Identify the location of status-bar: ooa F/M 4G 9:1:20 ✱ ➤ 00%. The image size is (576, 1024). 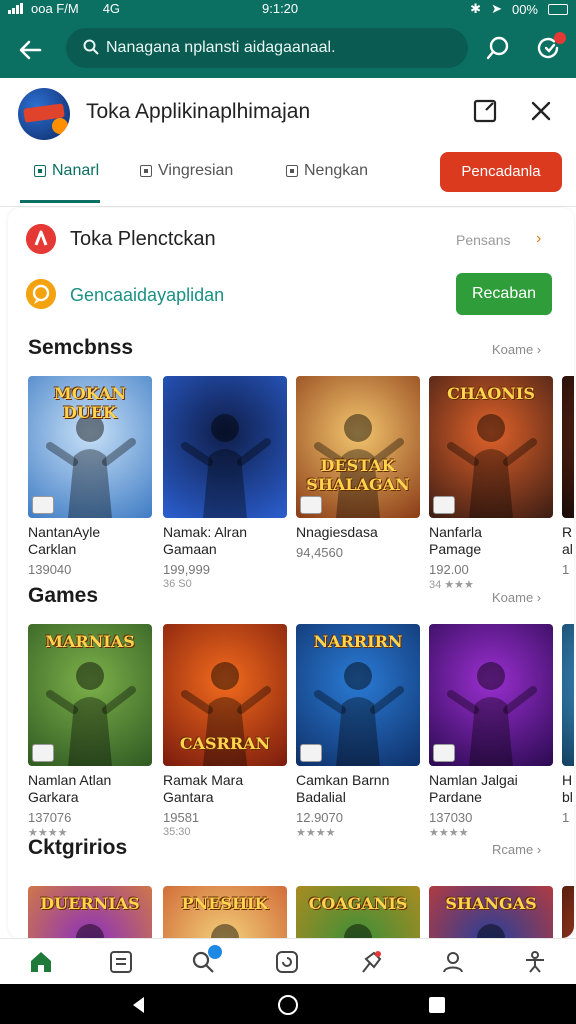
(288, 9).